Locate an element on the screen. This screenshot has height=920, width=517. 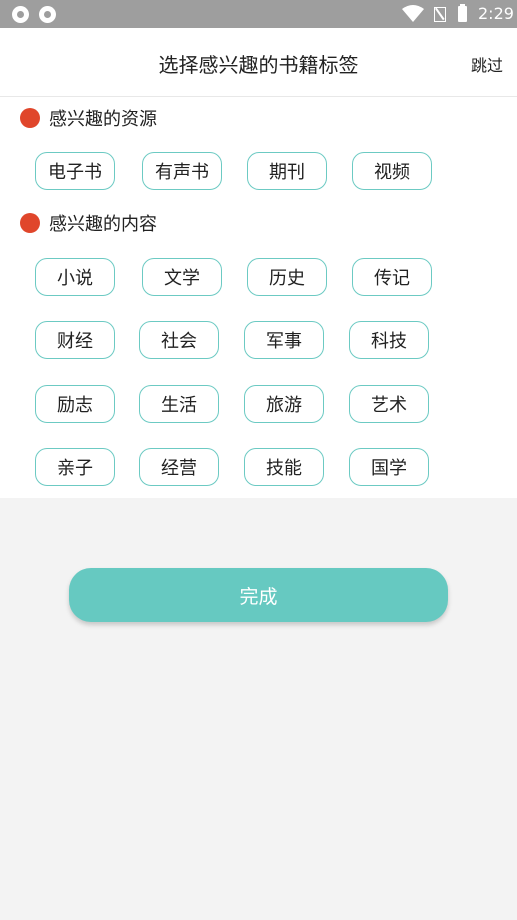
no-sim-icon is located at coordinates (440, 14).